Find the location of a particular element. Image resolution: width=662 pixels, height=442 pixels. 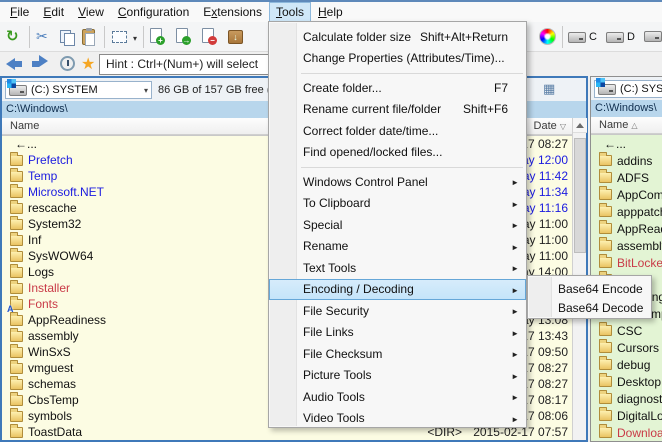

menu-item-shortcut: Shift+Alt+Return is located at coordinates (463, 36).